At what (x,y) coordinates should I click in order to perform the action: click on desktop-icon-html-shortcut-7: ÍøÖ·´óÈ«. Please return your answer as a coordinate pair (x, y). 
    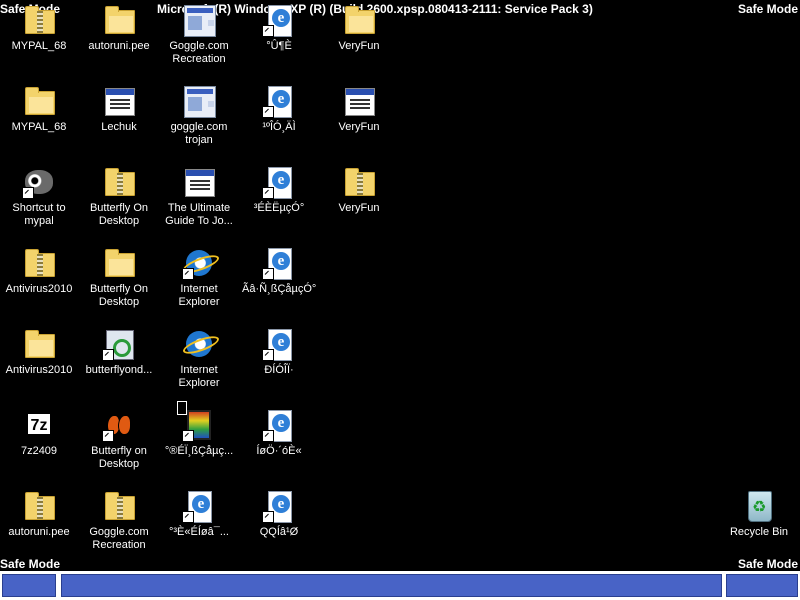
    Looking at the image, I should click on (279, 446).